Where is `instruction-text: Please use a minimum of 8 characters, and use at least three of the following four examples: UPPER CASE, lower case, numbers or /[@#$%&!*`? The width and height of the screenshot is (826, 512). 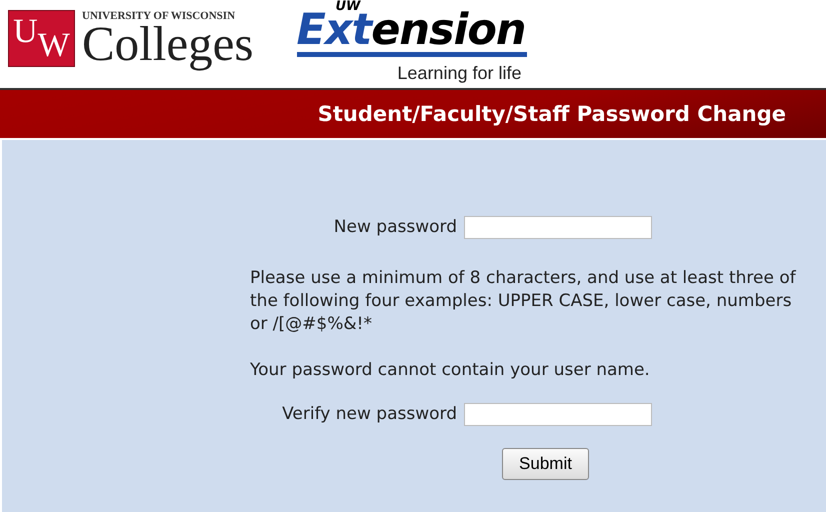
instruction-text: Please use a minimum of 8 characters, and use at least three of the following four examples: UPPER CASE, lower case, numbers or /[@#$%&!* is located at coordinates (523, 301).